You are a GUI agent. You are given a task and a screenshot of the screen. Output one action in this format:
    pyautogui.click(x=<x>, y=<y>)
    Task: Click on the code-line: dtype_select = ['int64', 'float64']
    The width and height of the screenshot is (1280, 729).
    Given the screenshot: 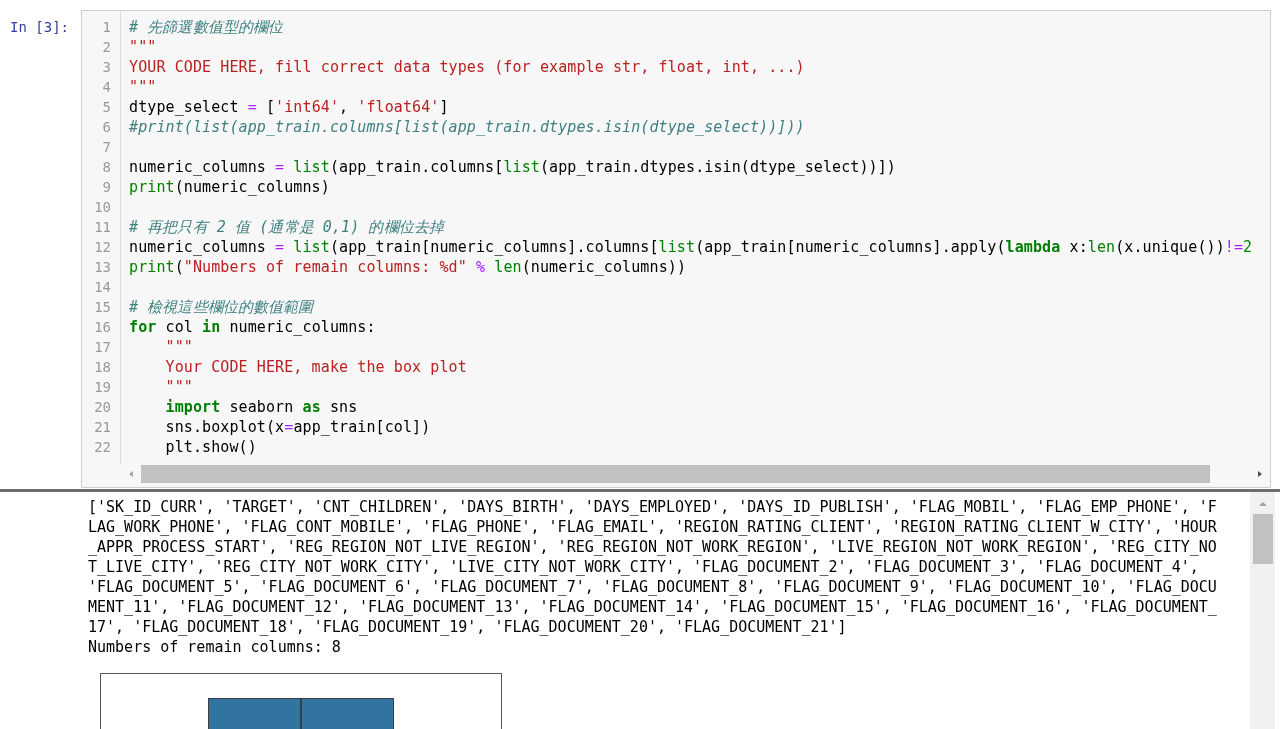 What is the action you would take?
    pyautogui.click(x=289, y=107)
    